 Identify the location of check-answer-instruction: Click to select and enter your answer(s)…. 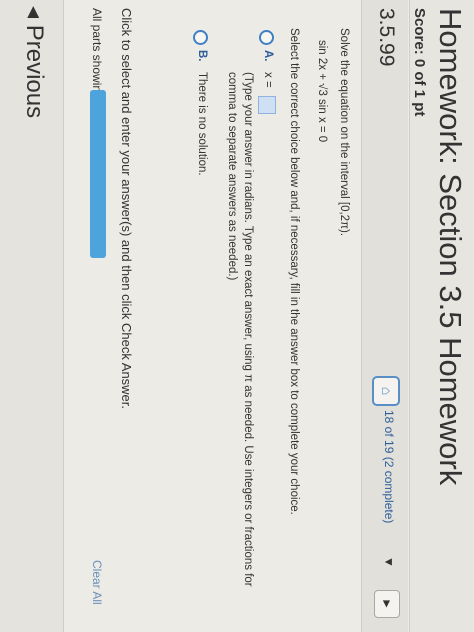
(126, 209).